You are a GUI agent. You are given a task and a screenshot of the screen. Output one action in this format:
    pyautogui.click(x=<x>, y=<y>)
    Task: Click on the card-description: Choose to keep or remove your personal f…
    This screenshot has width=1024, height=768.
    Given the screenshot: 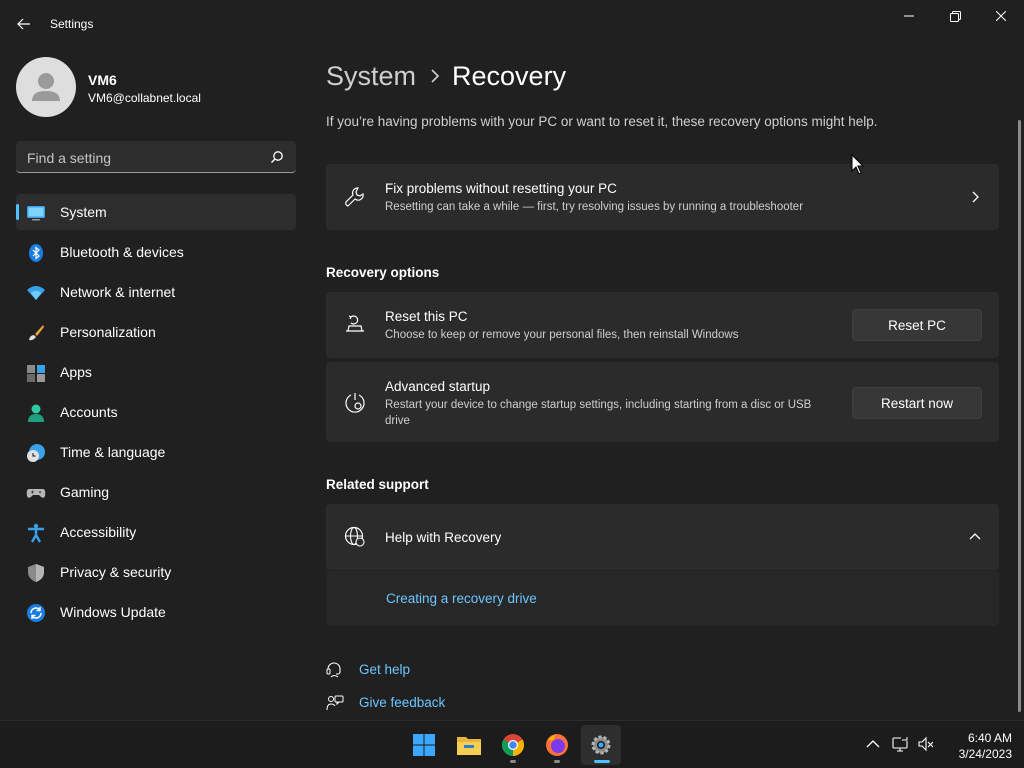 What is the action you would take?
    pyautogui.click(x=562, y=335)
    